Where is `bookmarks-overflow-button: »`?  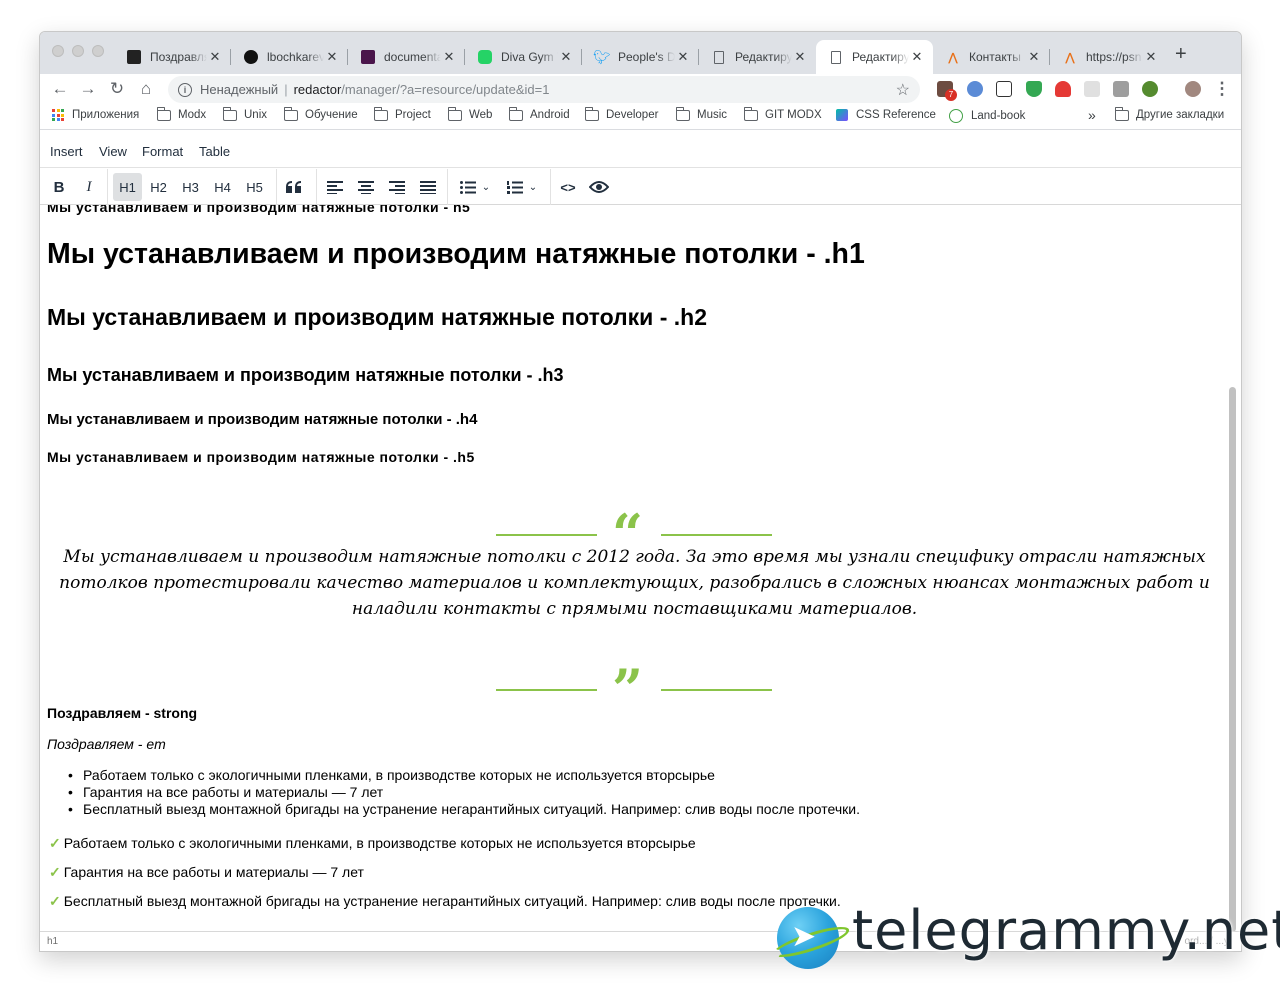
bookmarks-overflow-button: » is located at coordinates (1092, 115).